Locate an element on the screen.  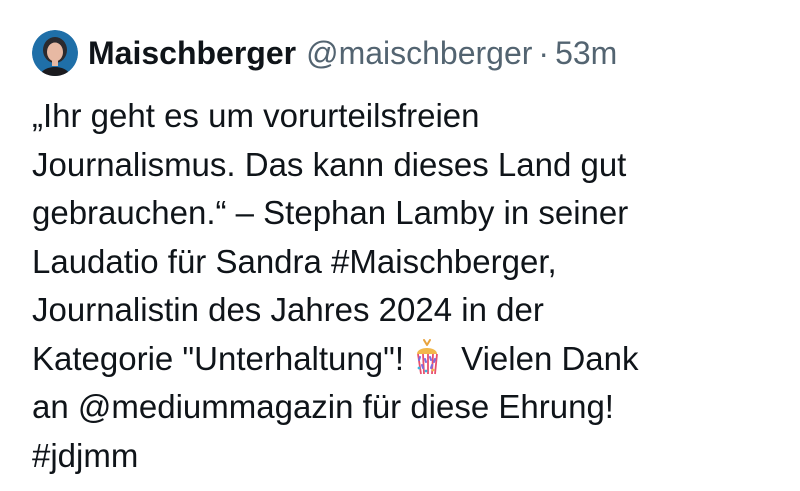
author-name: Maischberger is located at coordinates (192, 53).